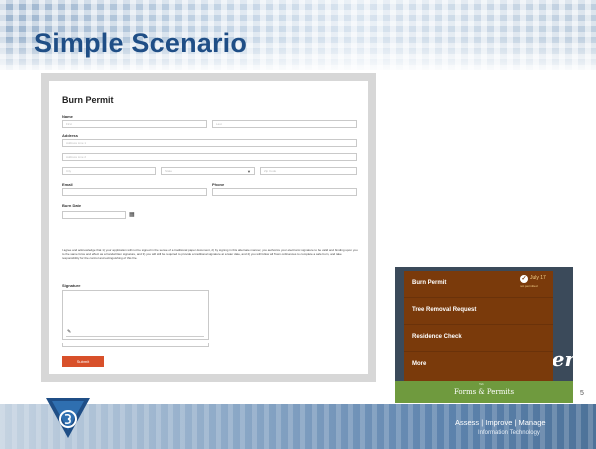  Describe the element at coordinates (76, 143) in the screenshot. I see `address-line-1-placeholder: Address Line 1` at that location.